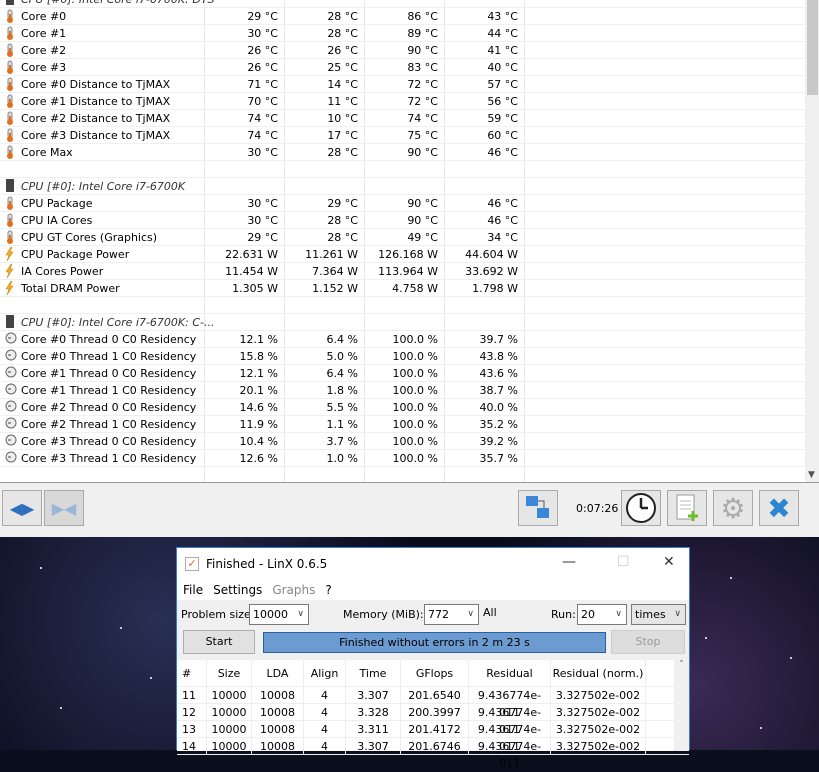 The height and width of the screenshot is (772, 819). I want to click on sensor-row: Core #0 29 °C 28 °C 86 °C 43 °C, so click(402, 16).